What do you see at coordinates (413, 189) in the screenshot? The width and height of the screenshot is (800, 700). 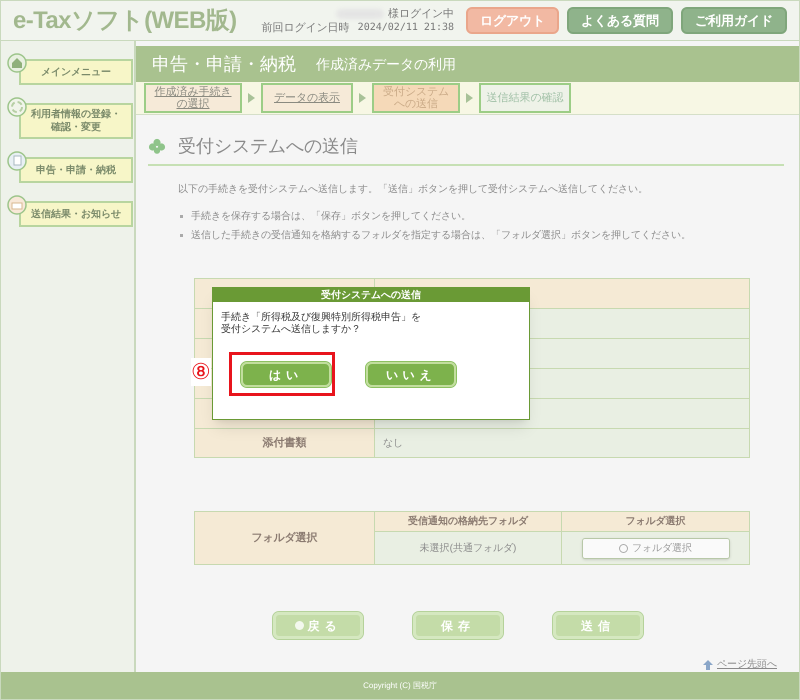 I see `intro-text: 以下の手続きを受付システムへ送信します。「送信」ボタンを押して受付システムへ送信してください。` at bounding box center [413, 189].